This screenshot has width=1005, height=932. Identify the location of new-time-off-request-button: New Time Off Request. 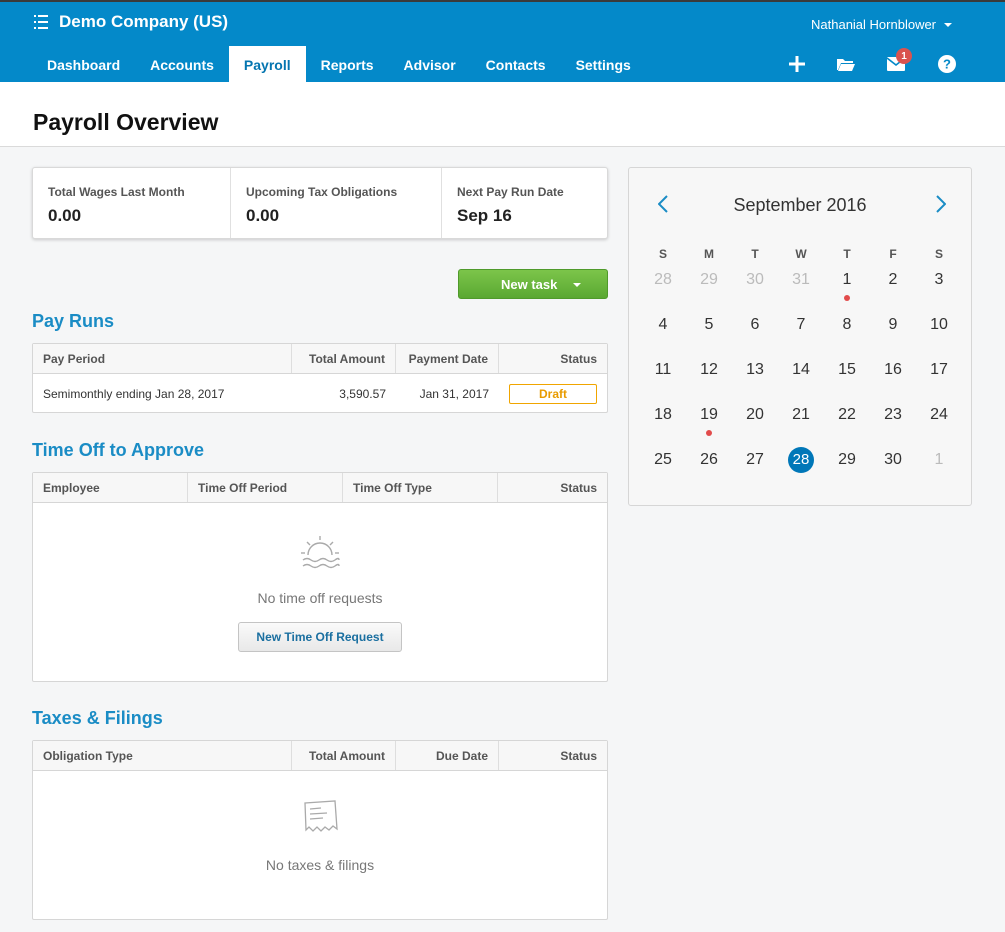
(320, 637).